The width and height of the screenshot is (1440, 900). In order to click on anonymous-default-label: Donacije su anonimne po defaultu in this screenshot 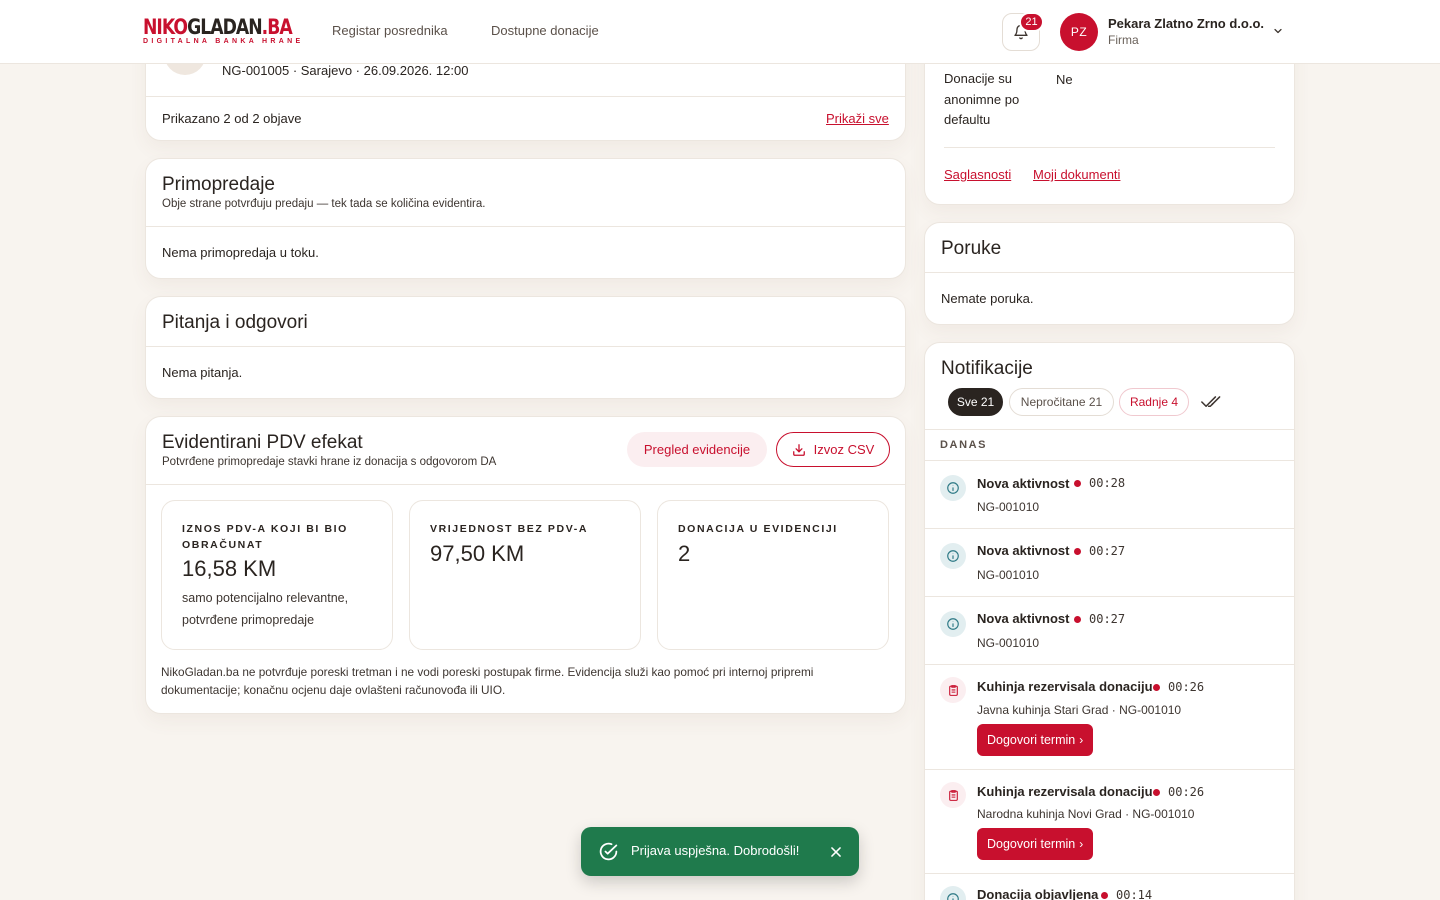, I will do `click(982, 99)`.